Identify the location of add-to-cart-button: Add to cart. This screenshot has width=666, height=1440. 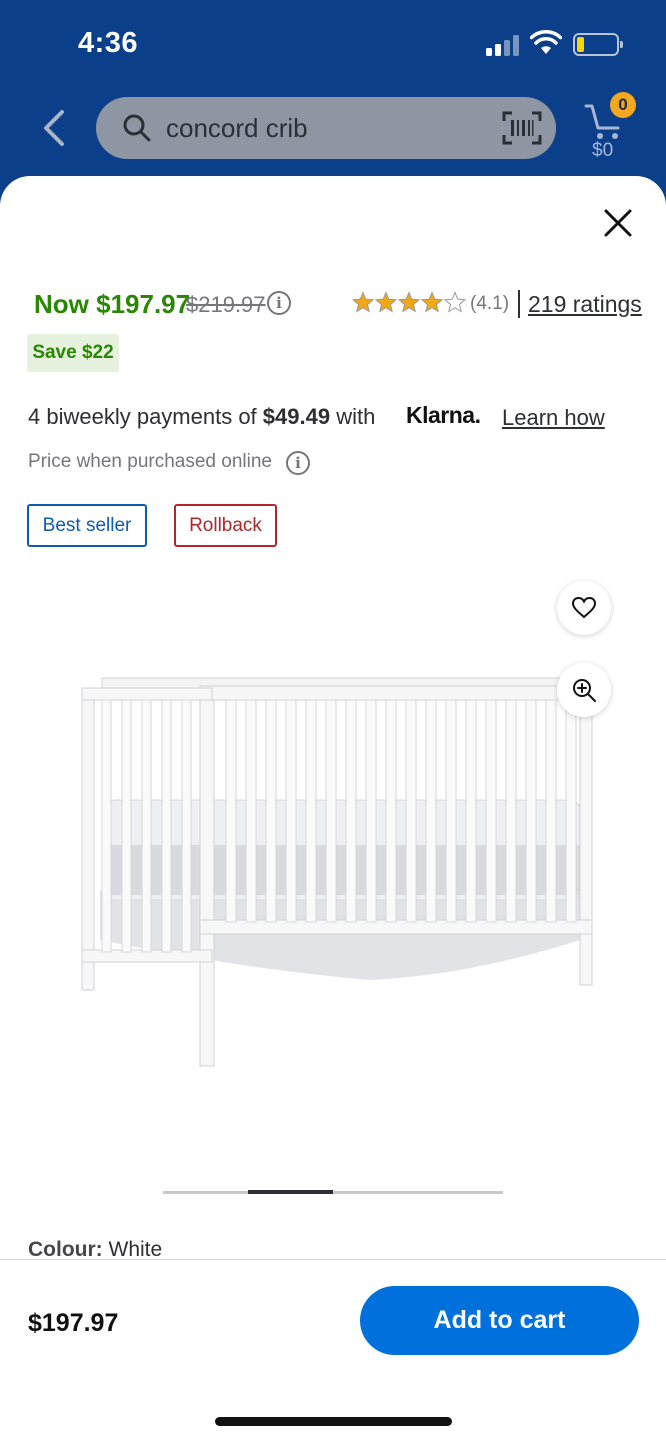
(499, 1320).